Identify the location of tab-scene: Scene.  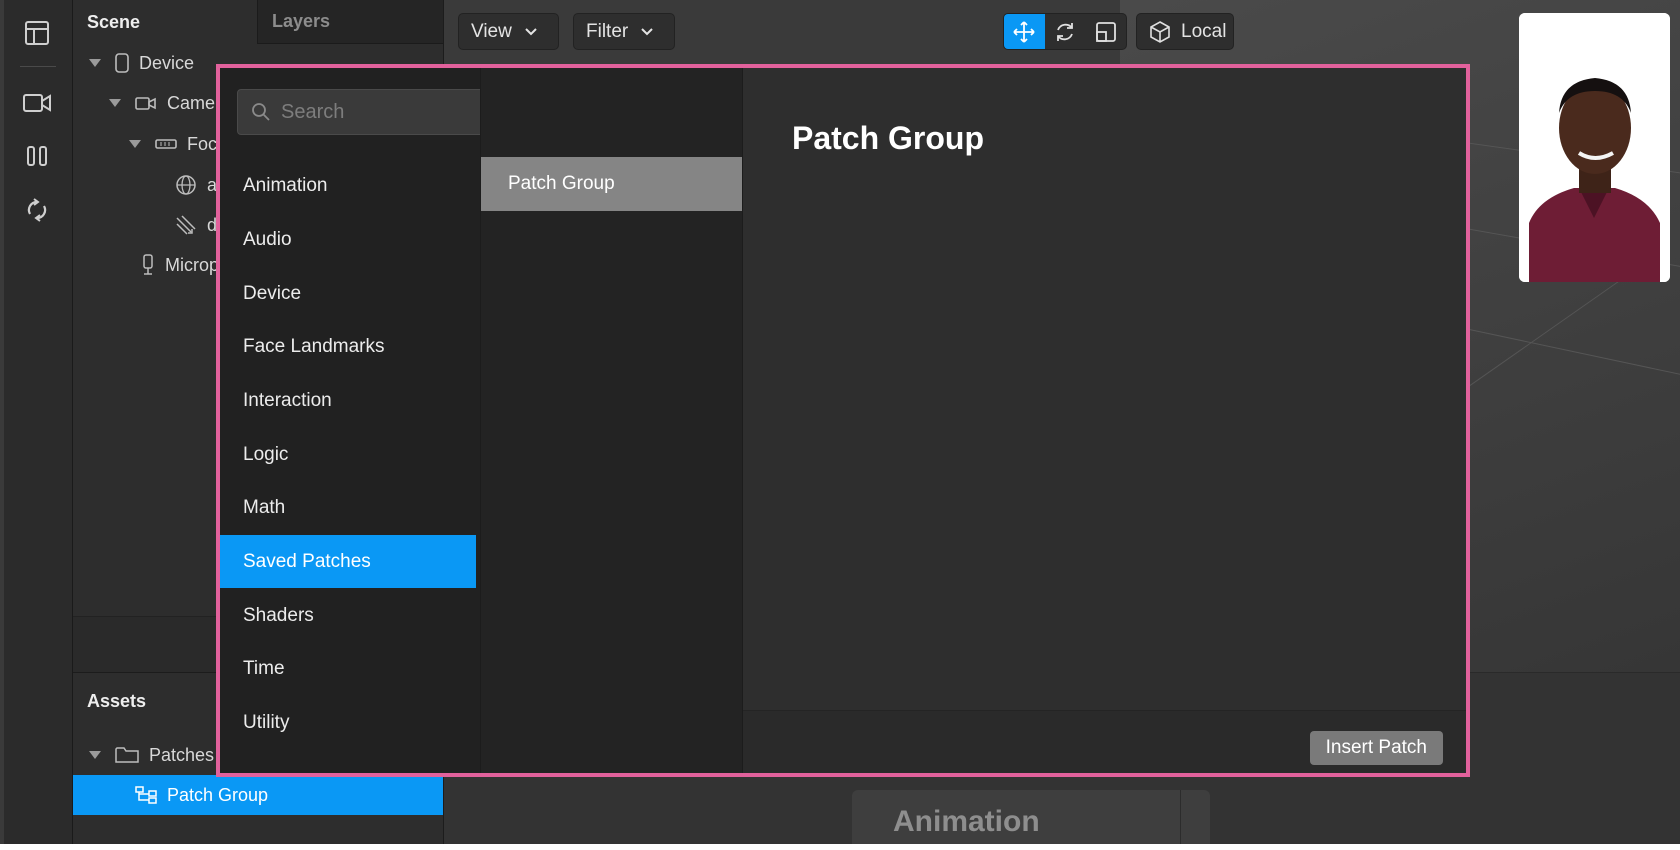
(172, 22).